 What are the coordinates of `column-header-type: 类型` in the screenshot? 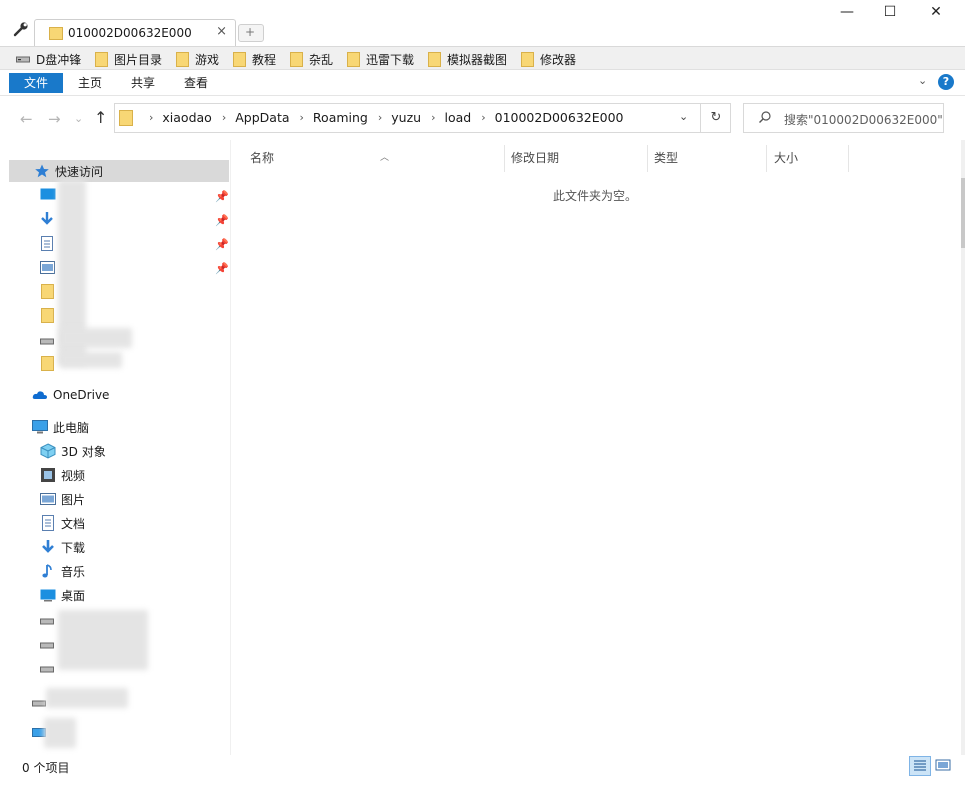 It's located at (706, 158).